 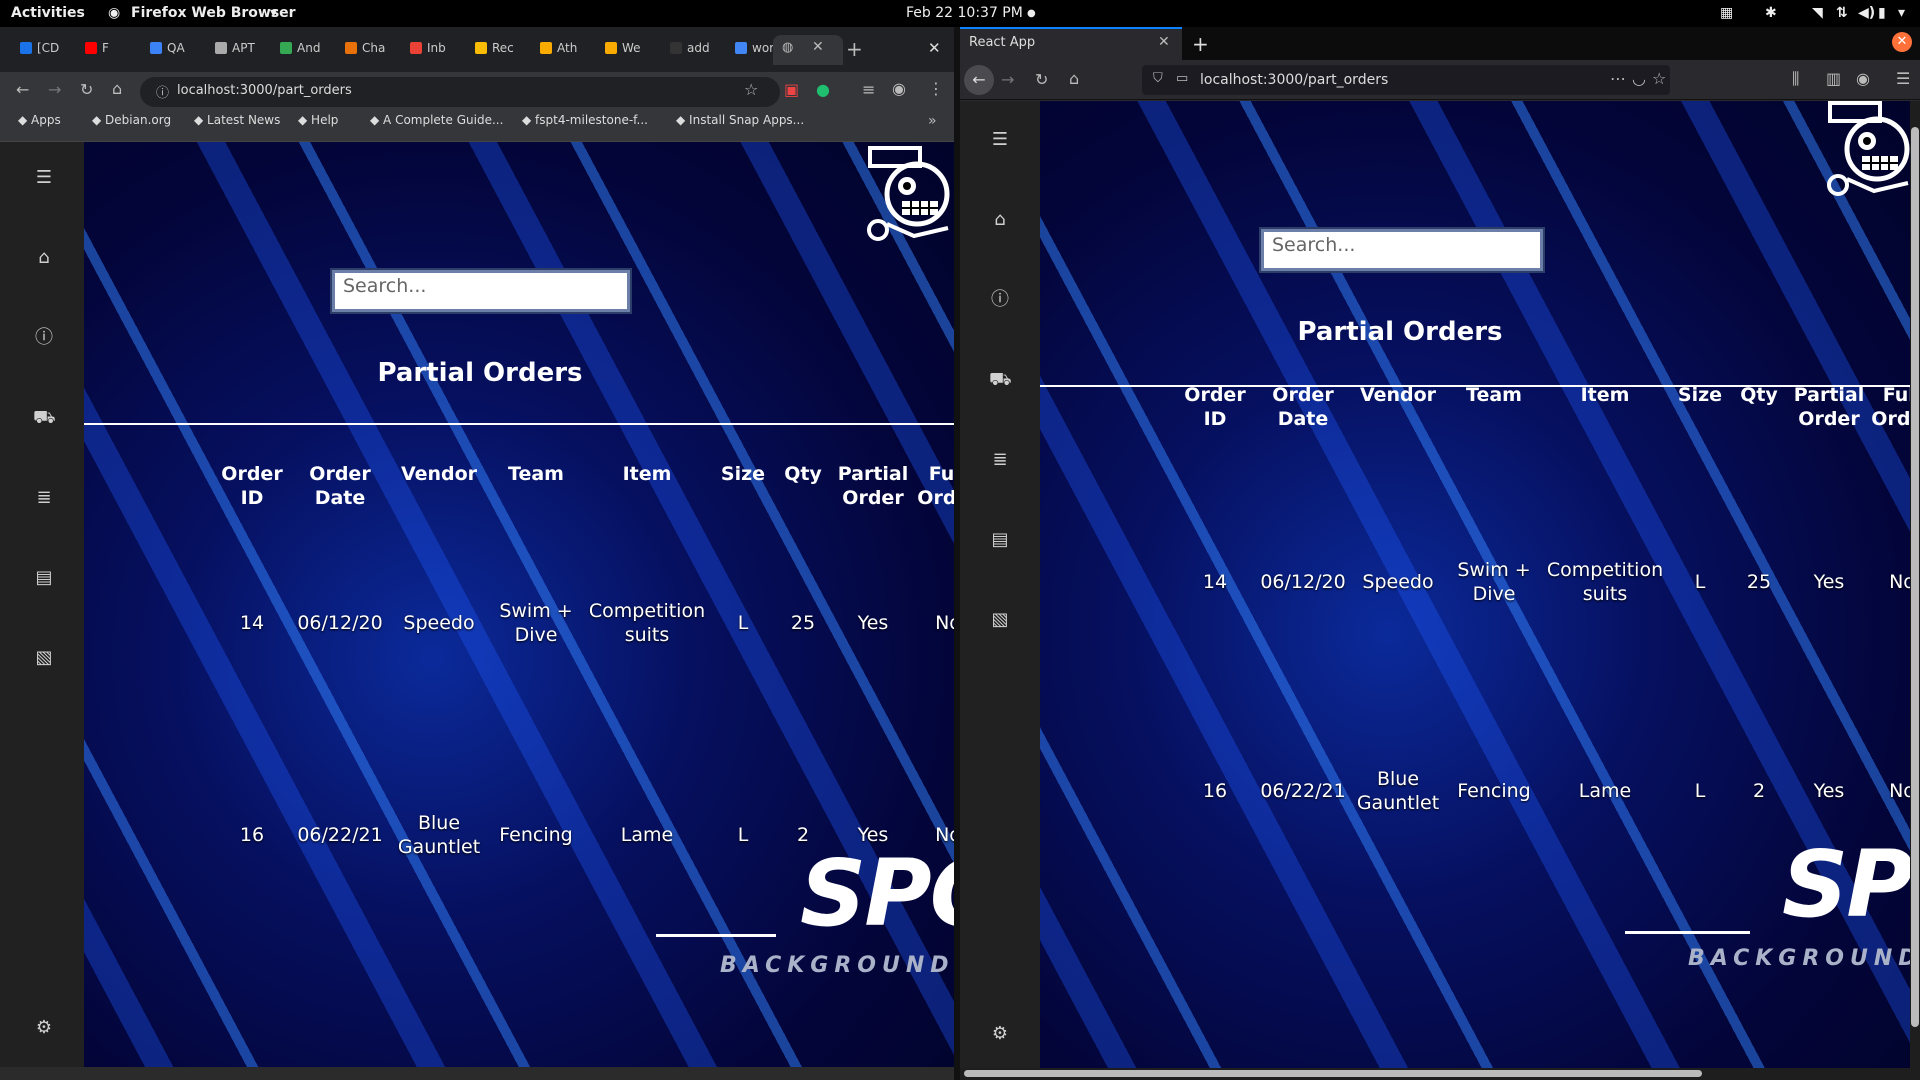 I want to click on tab-item: APT, so click(x=244, y=53).